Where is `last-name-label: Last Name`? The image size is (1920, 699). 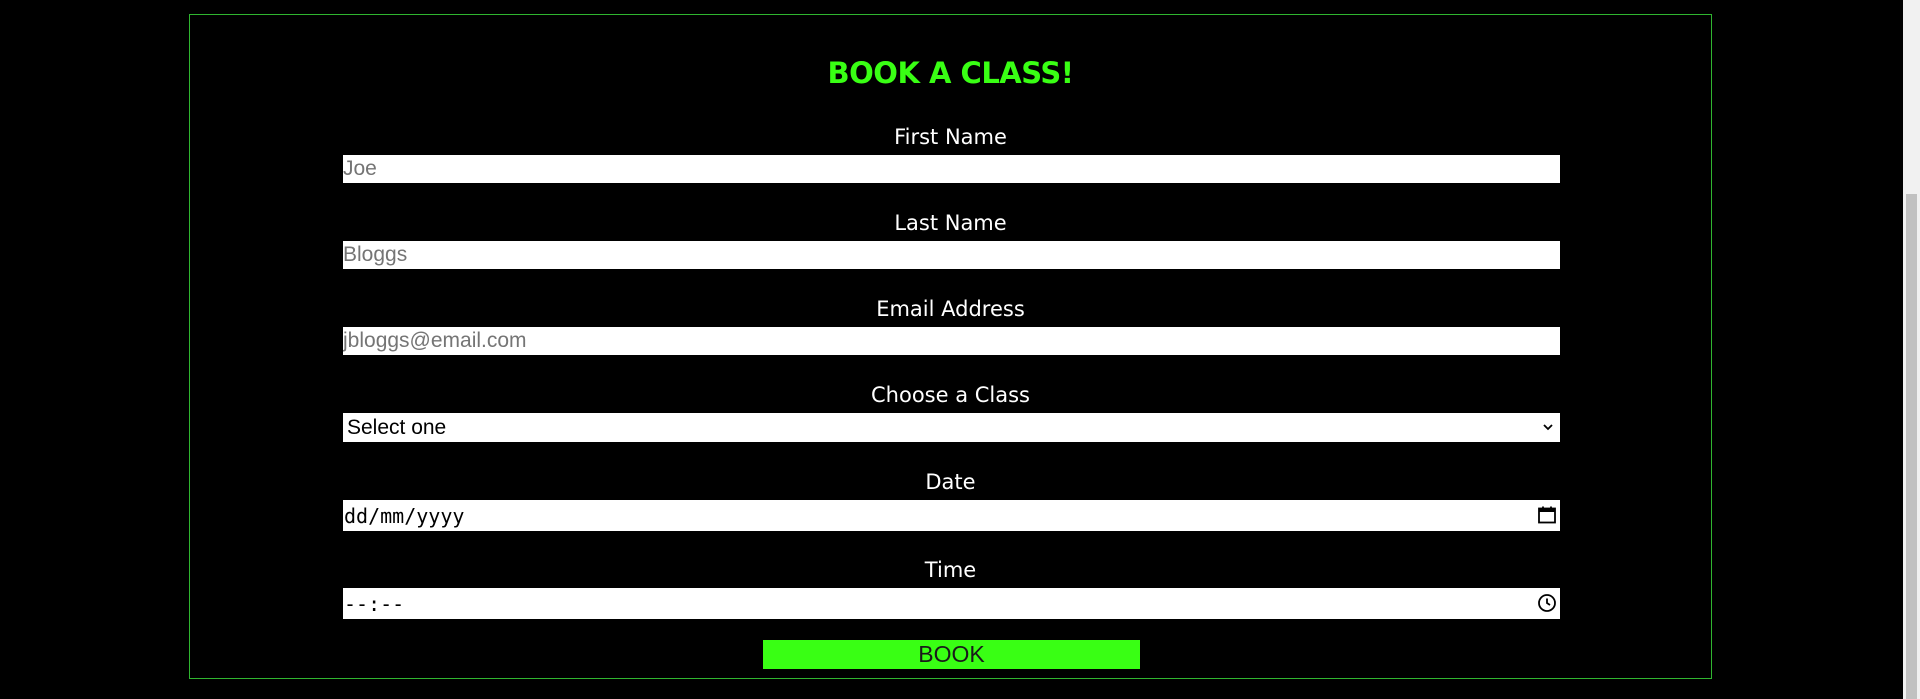 last-name-label: Last Name is located at coordinates (950, 223).